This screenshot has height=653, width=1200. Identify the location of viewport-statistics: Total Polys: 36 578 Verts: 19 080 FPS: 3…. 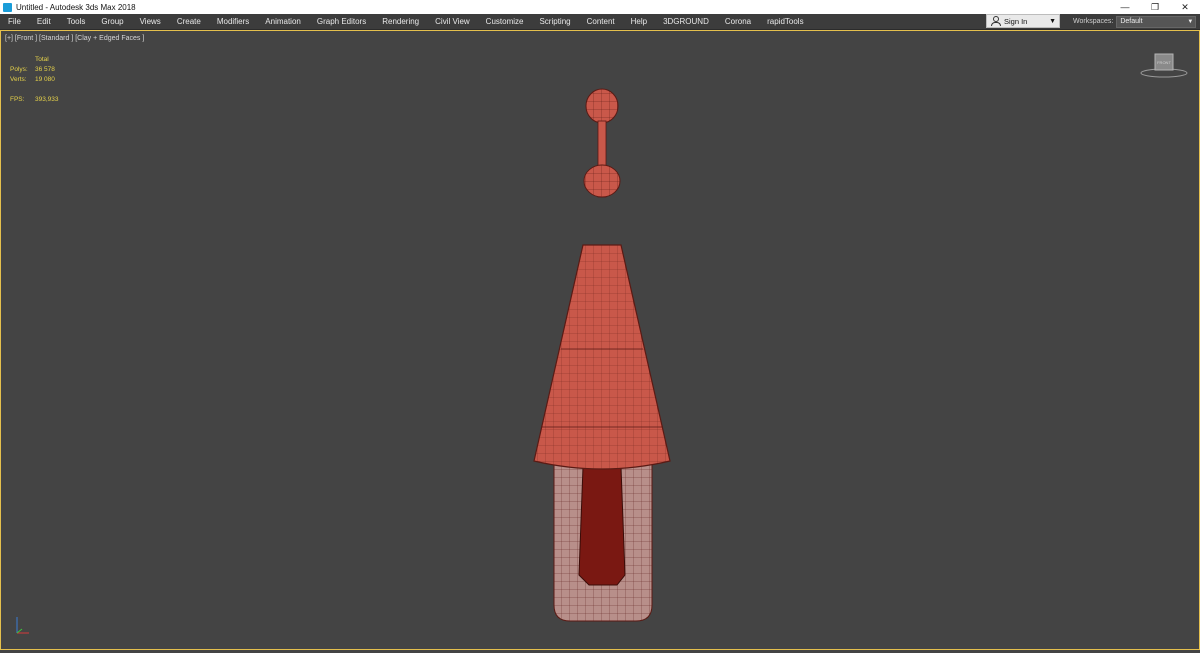
(34, 80).